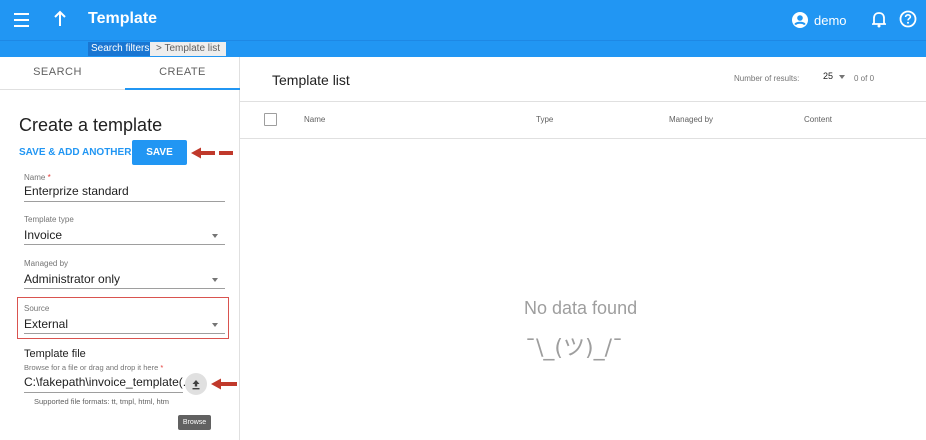 The image size is (926, 440). I want to click on bell-icon, so click(879, 19).